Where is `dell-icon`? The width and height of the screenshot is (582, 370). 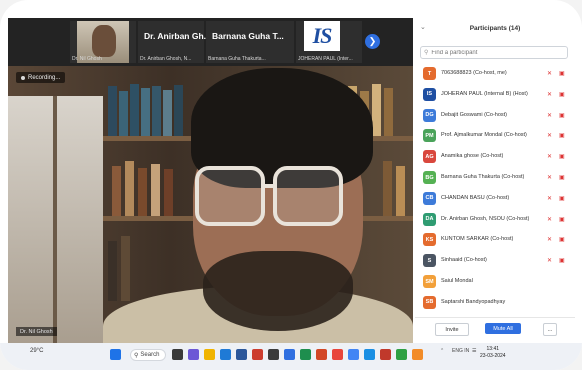
dell-icon is located at coordinates (257, 354).